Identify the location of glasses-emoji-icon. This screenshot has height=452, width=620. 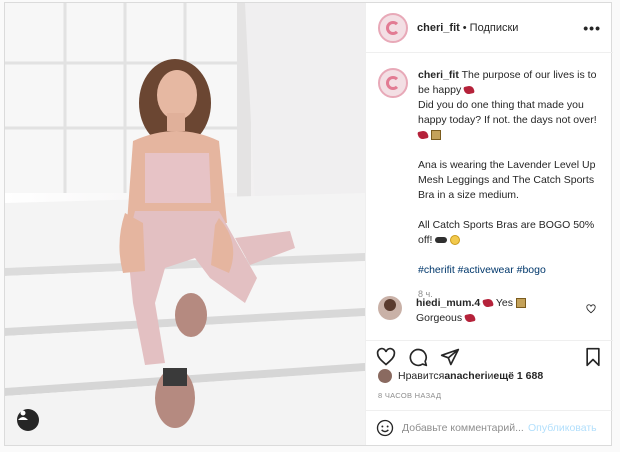
(441, 240).